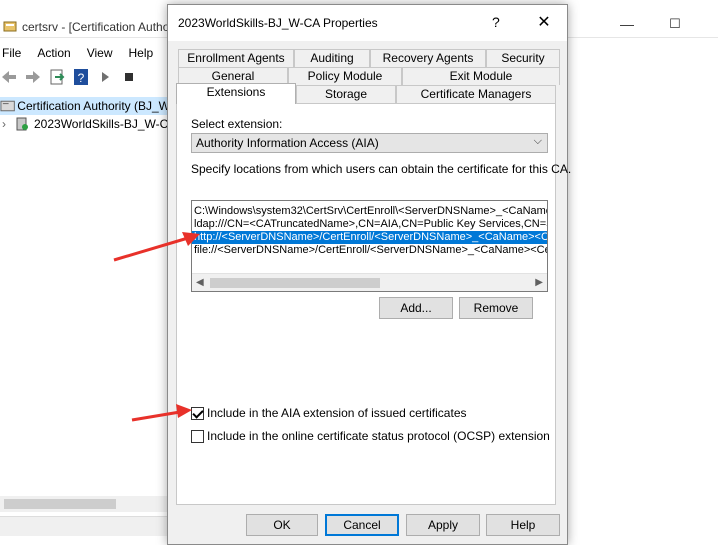 The width and height of the screenshot is (718, 545). What do you see at coordinates (156, 247) in the screenshot?
I see `annotation-arrow-location` at bounding box center [156, 247].